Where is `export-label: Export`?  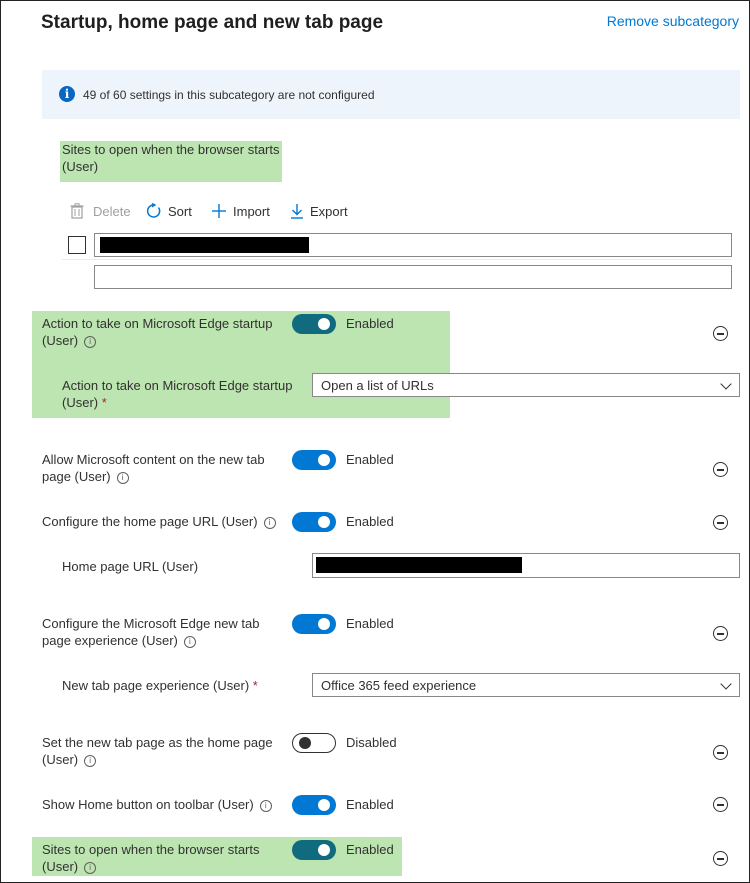
export-label: Export is located at coordinates (329, 211).